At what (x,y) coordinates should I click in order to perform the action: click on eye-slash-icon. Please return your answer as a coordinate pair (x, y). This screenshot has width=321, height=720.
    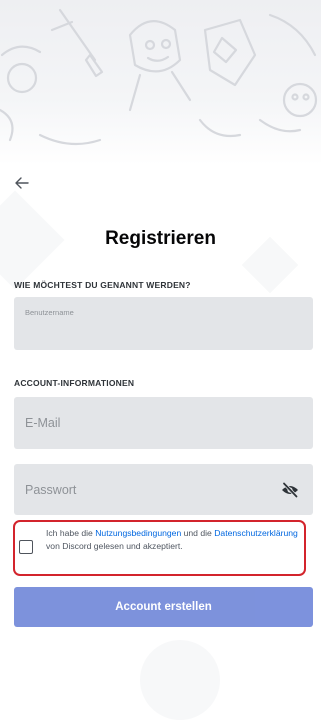
    Looking at the image, I should click on (290, 490).